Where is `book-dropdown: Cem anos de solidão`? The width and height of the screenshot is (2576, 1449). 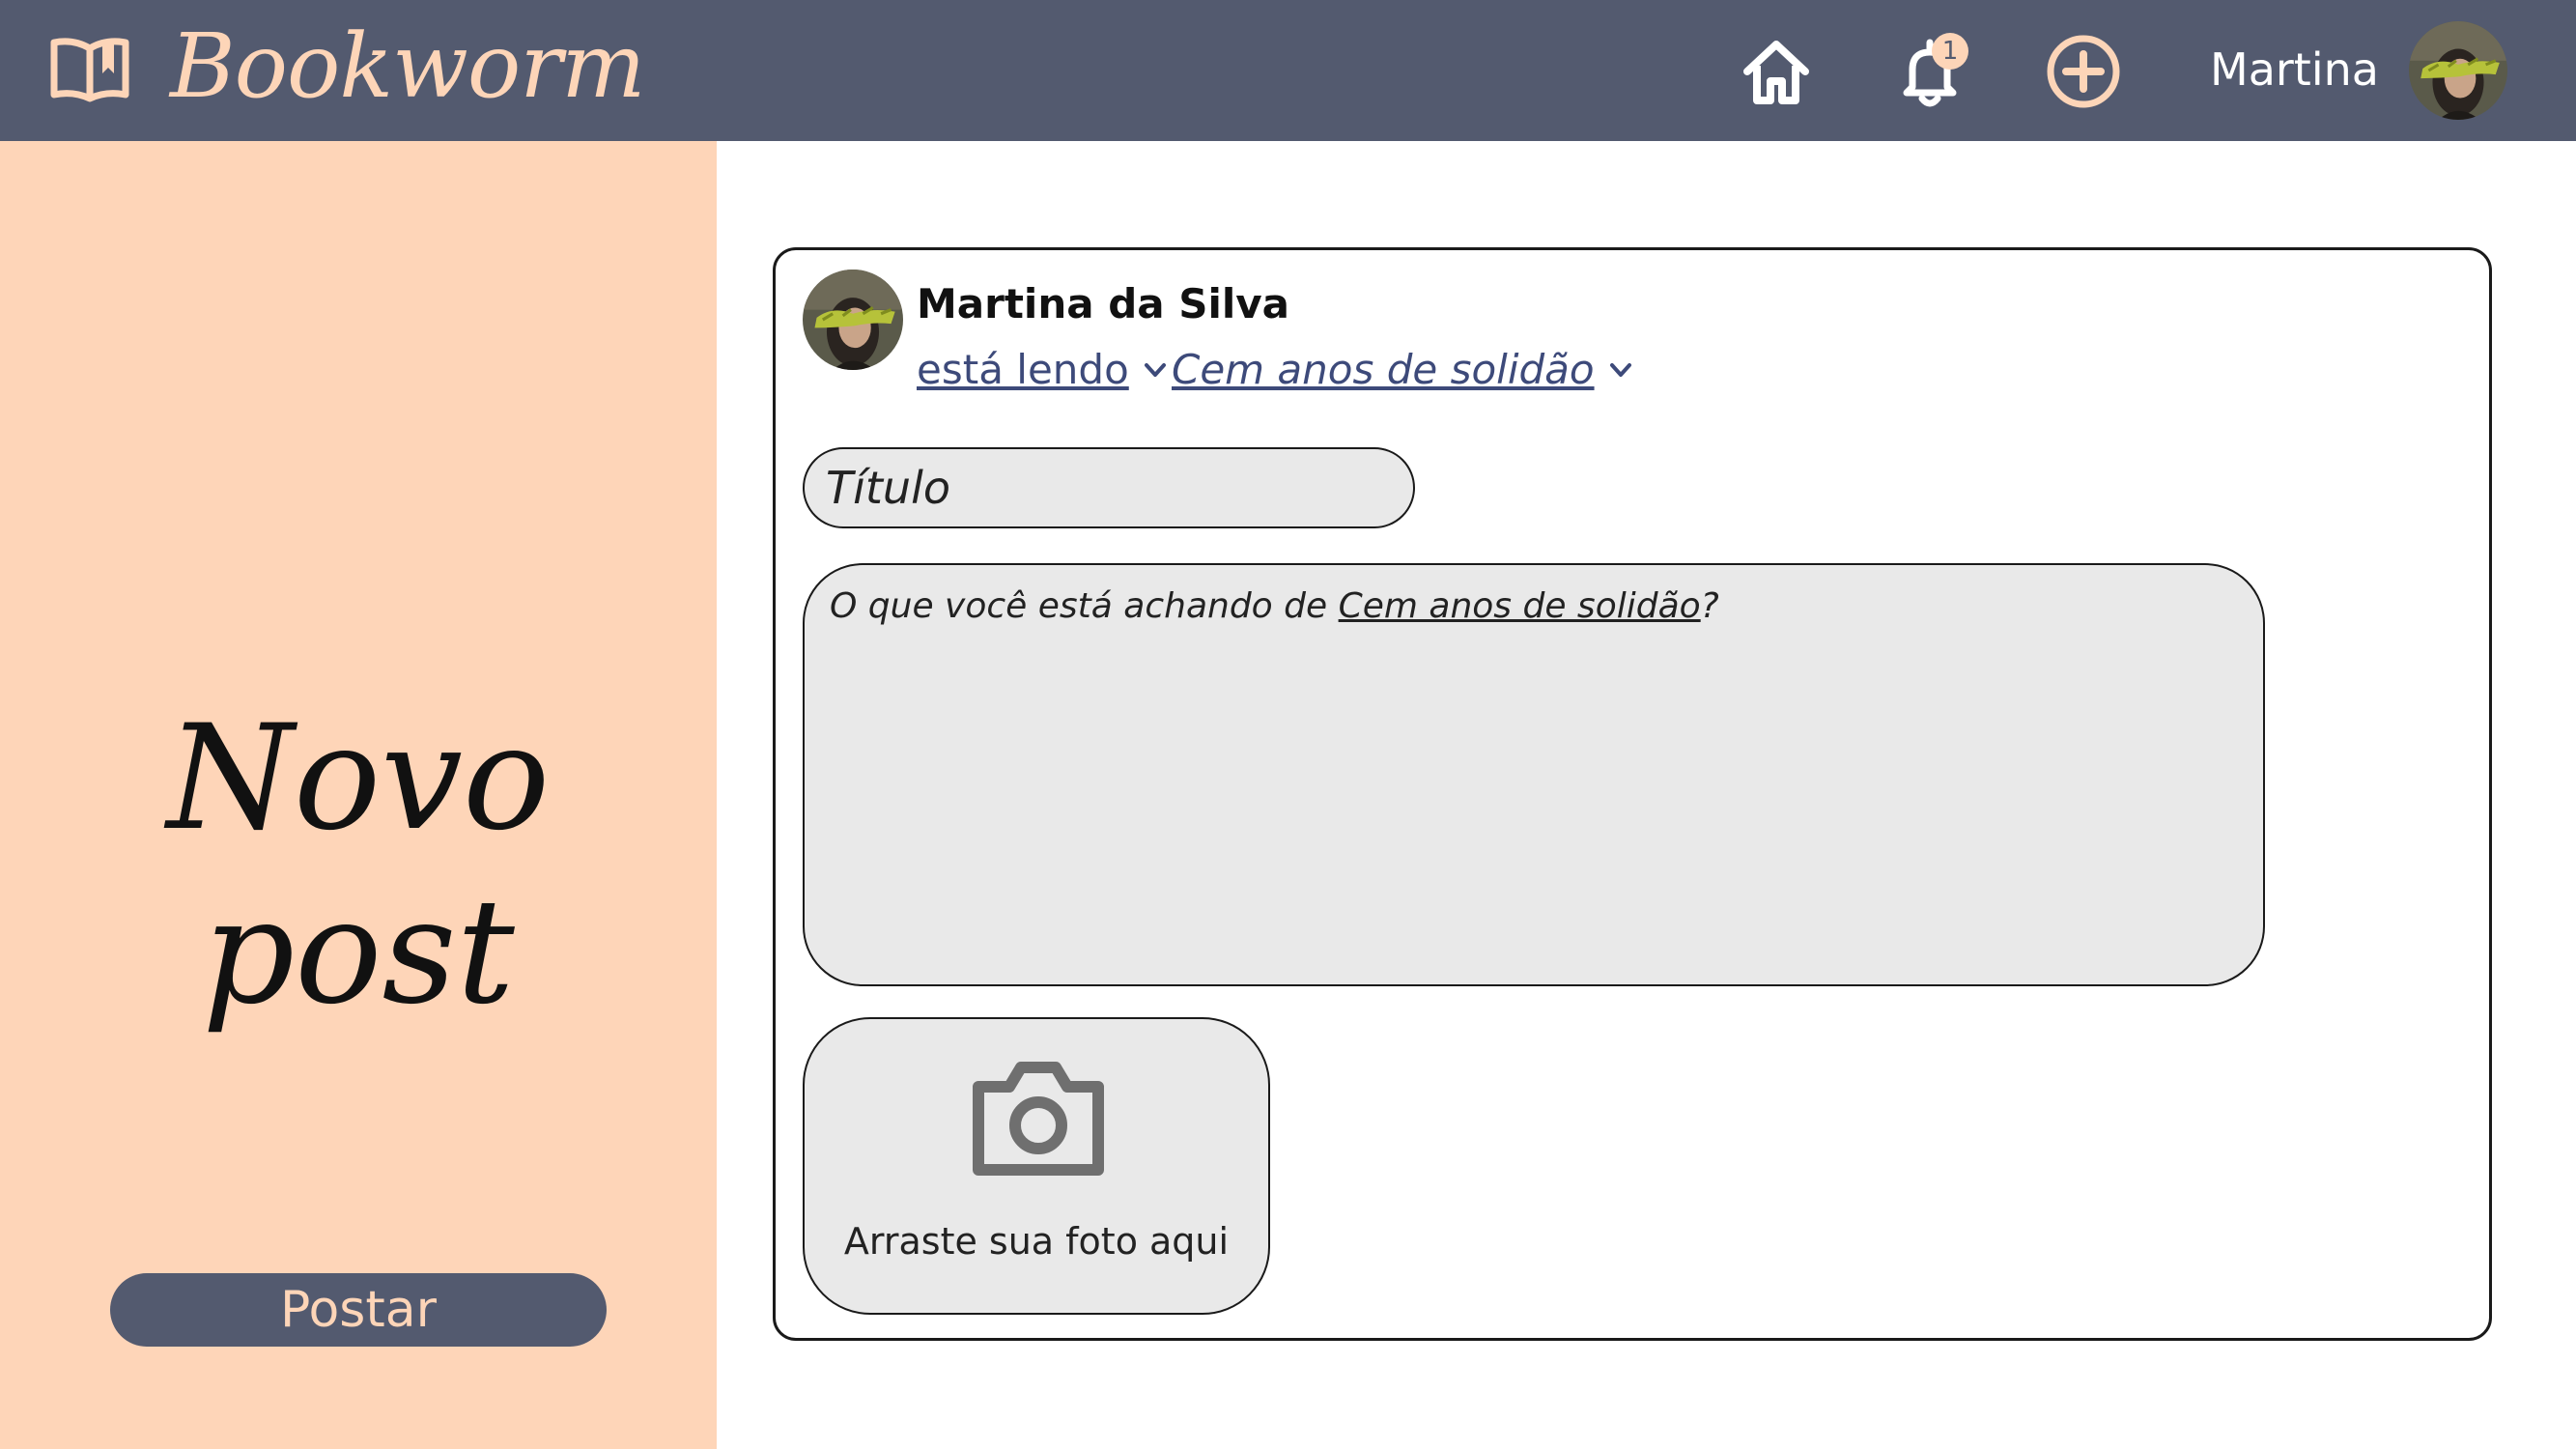
book-dropdown: Cem anos de solidão is located at coordinates (1403, 370).